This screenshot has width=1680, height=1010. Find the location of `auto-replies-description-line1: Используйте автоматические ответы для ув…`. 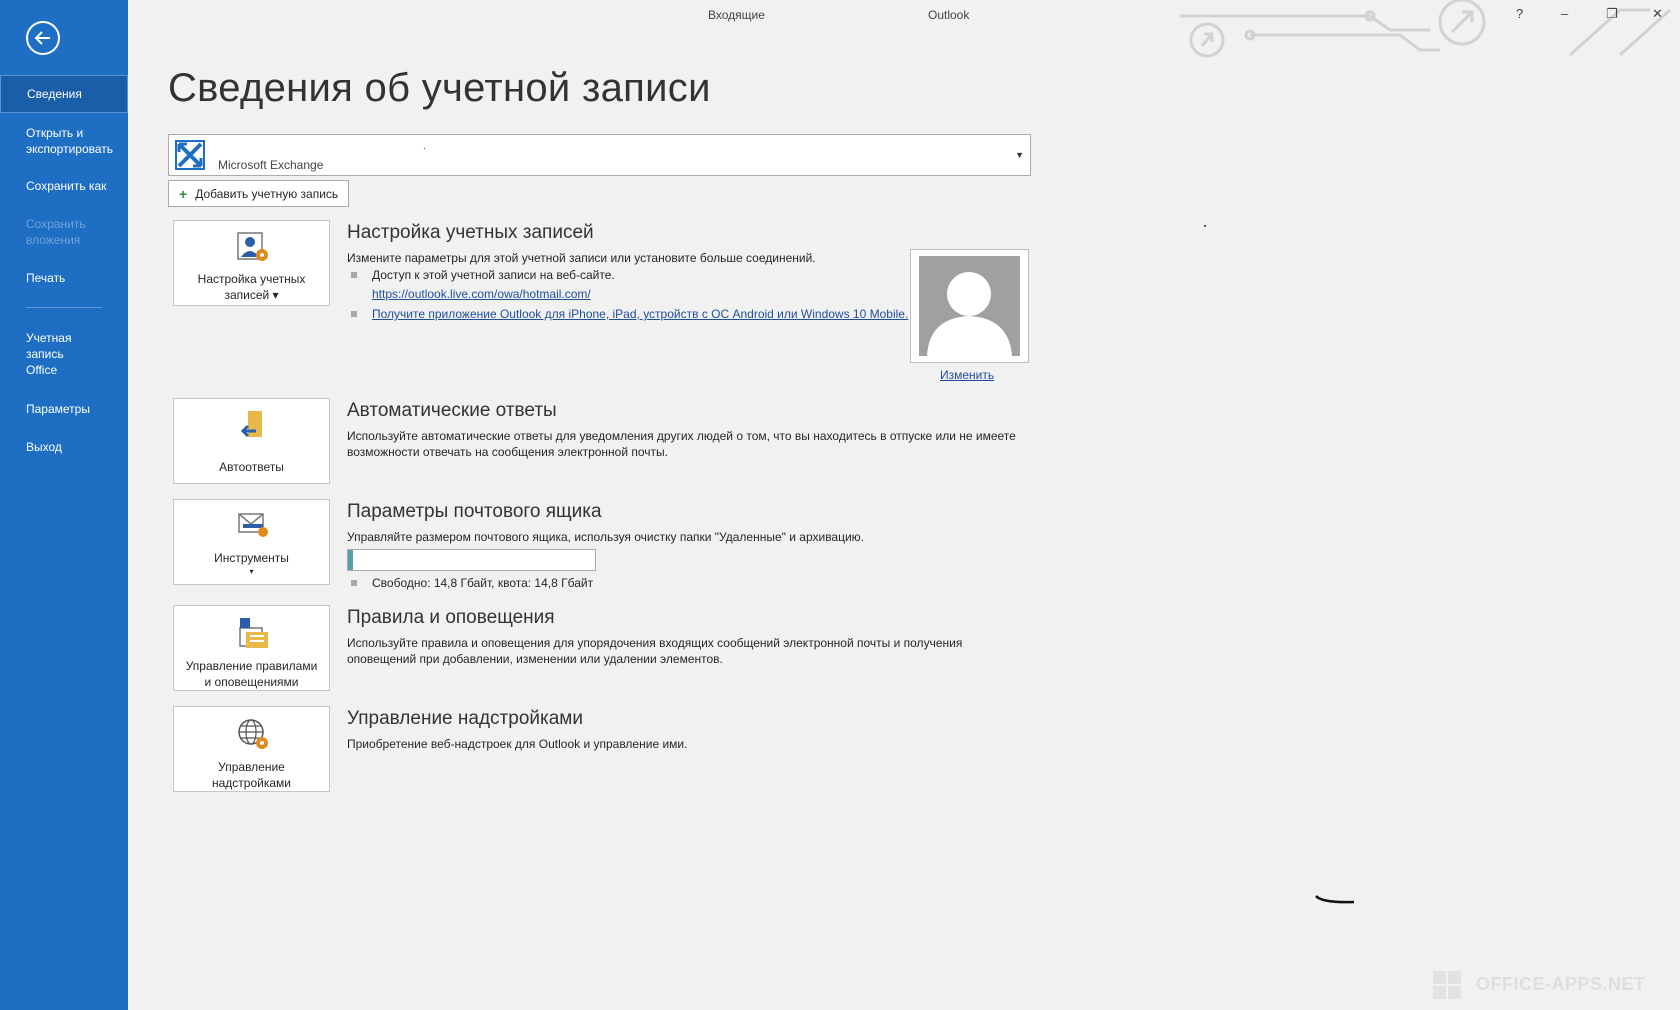

auto-replies-description-line1: Используйте автоматические ответы для ув… is located at coordinates (681, 436).